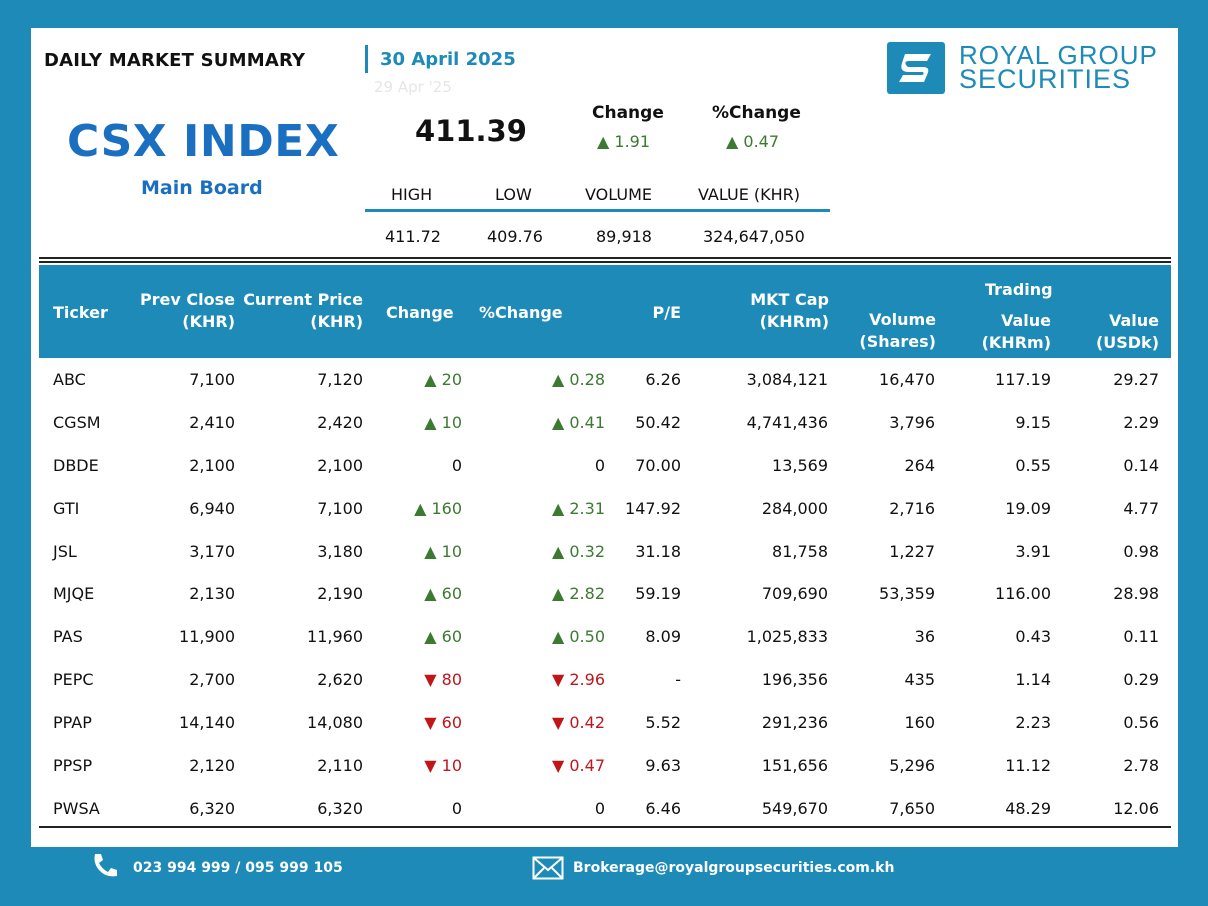 The width and height of the screenshot is (1208, 906). I want to click on cell-pe: 6.46, so click(663, 808).